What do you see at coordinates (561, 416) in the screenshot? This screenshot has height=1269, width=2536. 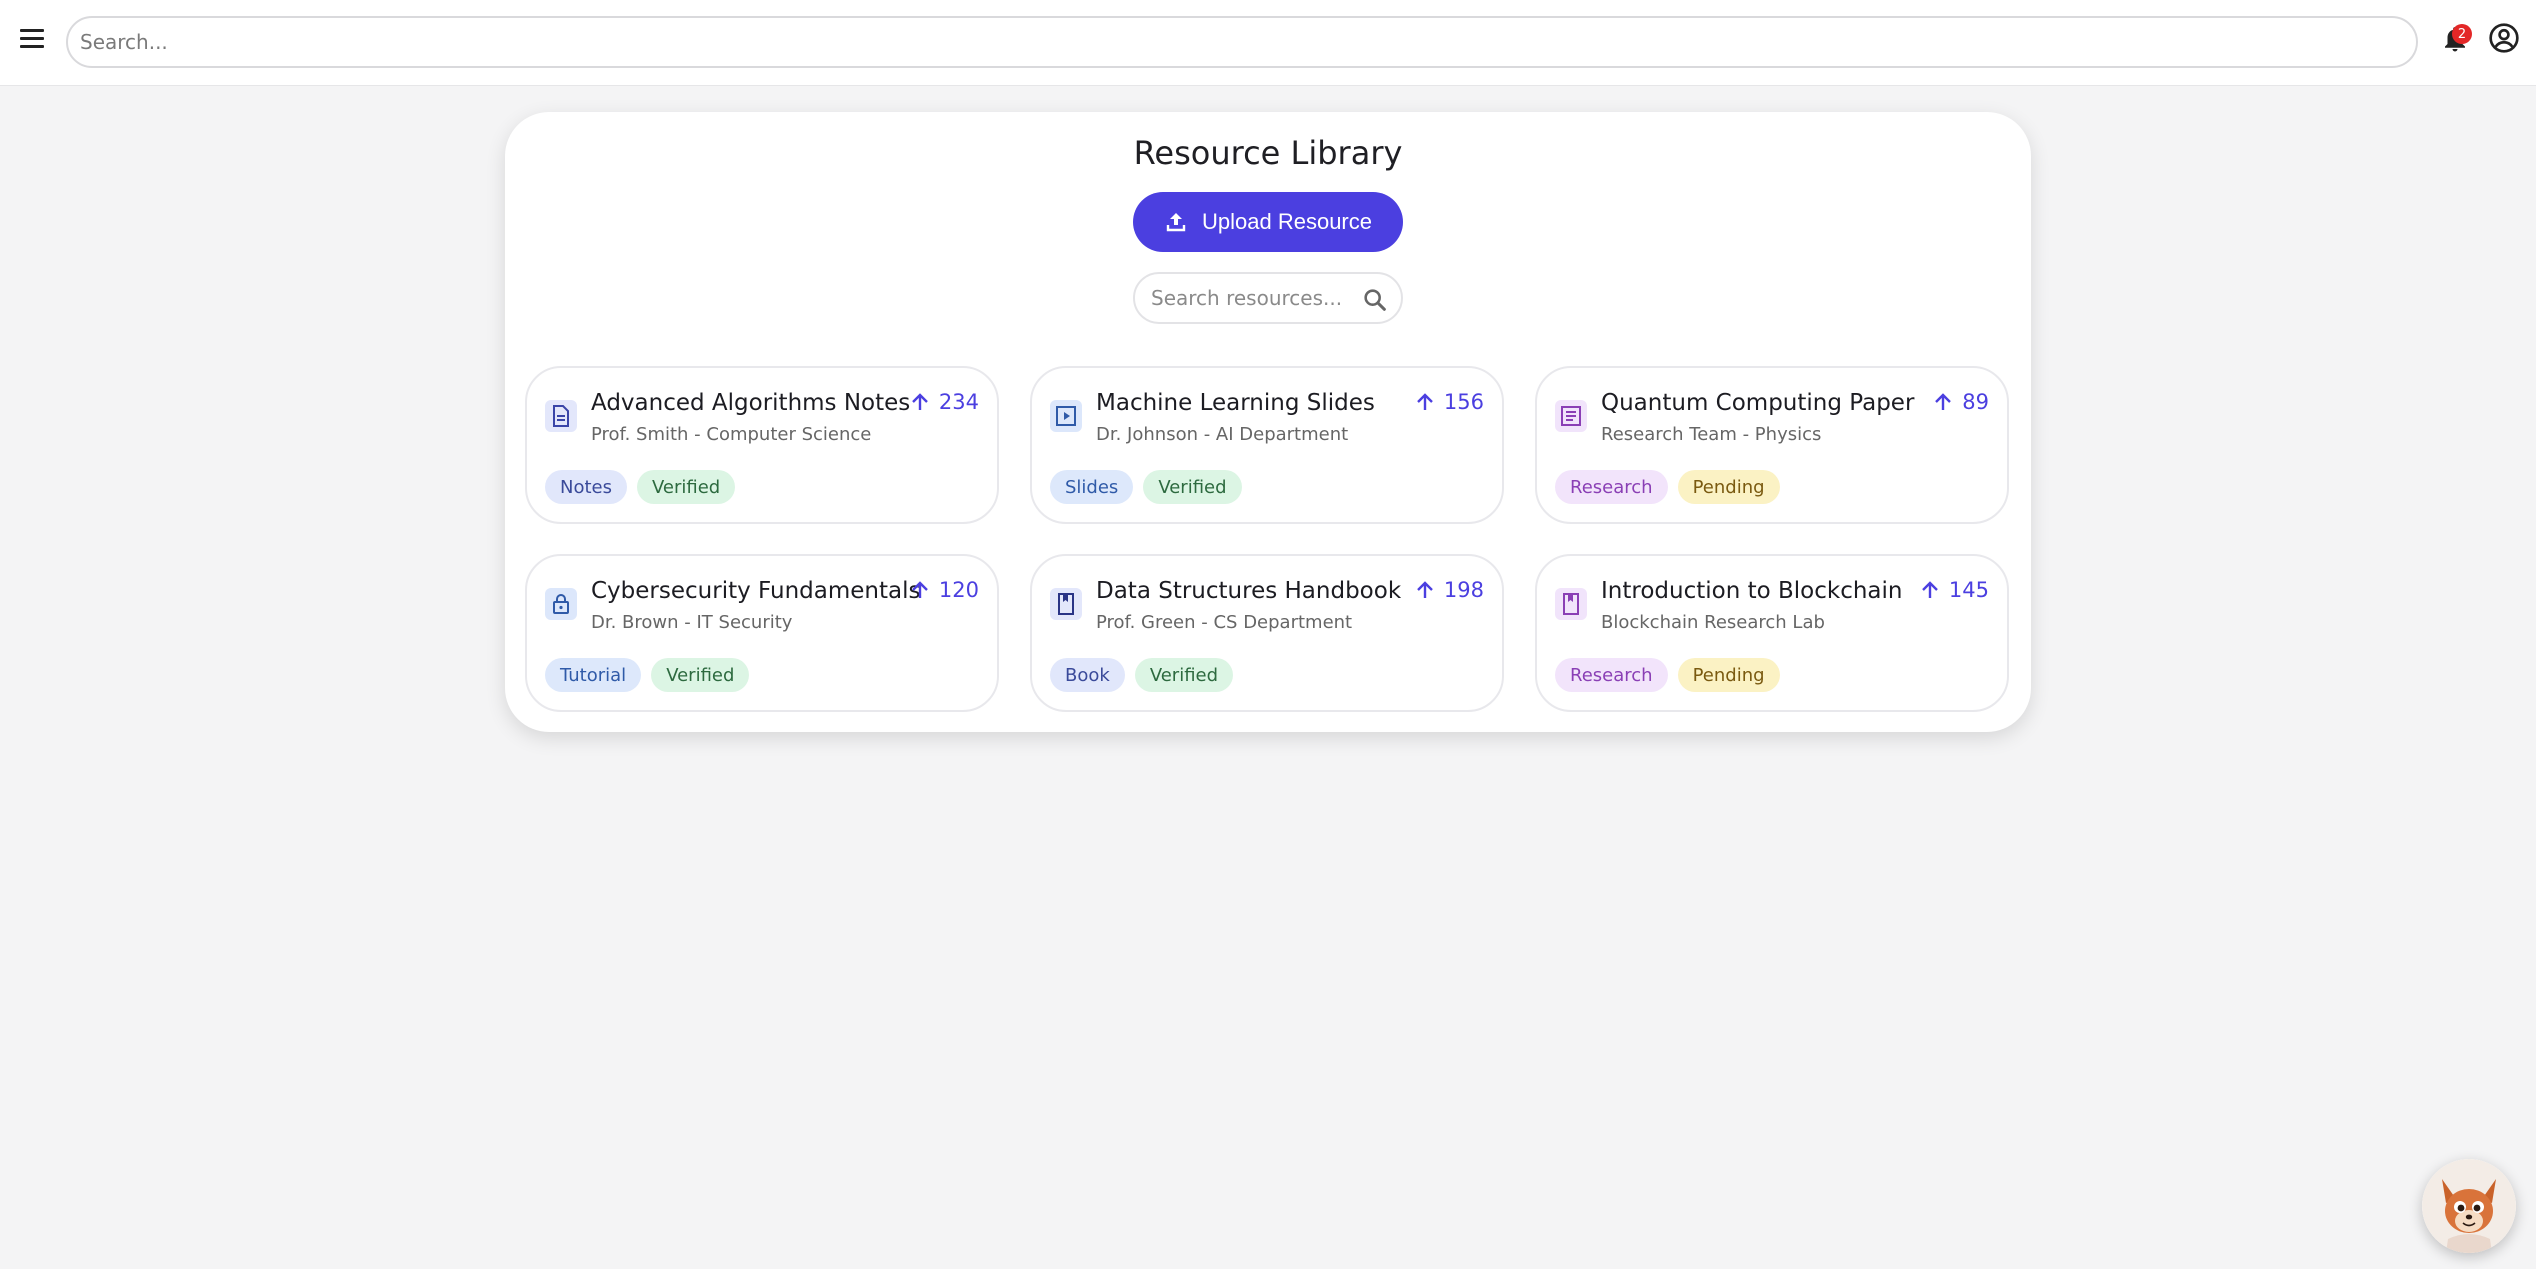 I see `document-icon` at bounding box center [561, 416].